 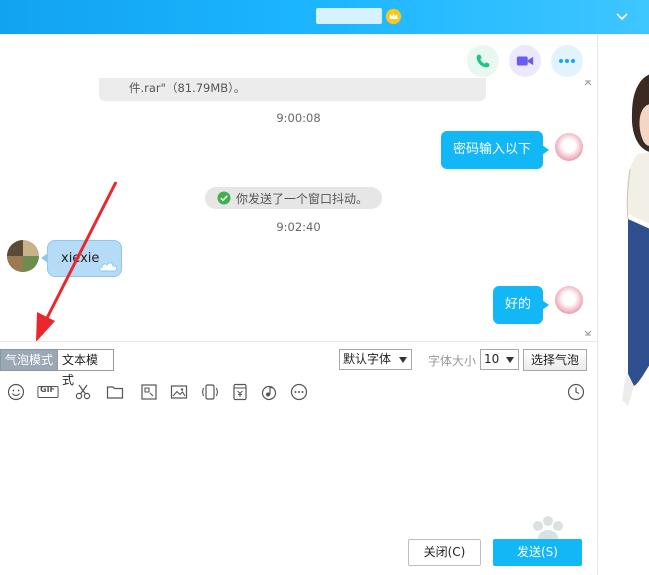 I want to click on input-toolbar: GIF, so click(x=298, y=393).